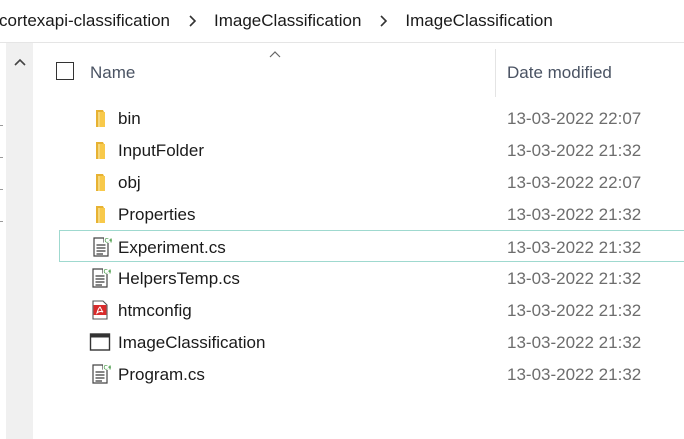 The width and height of the screenshot is (684, 439). I want to click on scroll-up-arrow-icon, so click(19, 62).